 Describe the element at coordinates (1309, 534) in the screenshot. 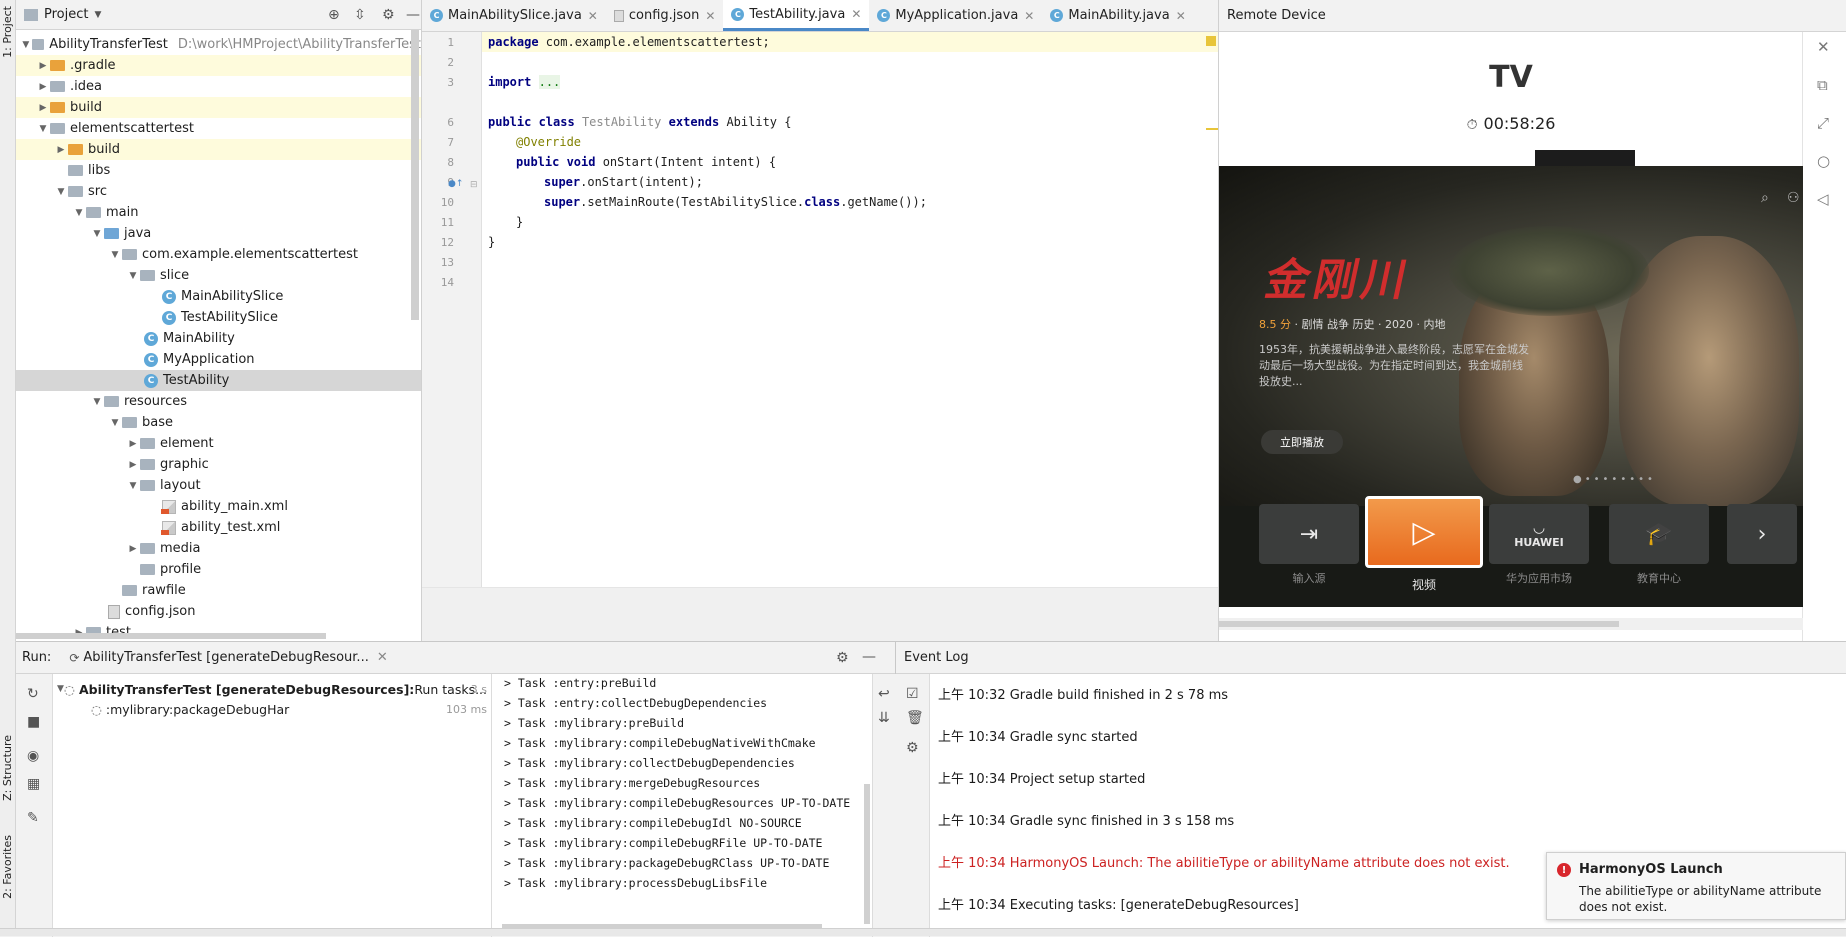

I see `tile-input-source: ⇥` at that location.